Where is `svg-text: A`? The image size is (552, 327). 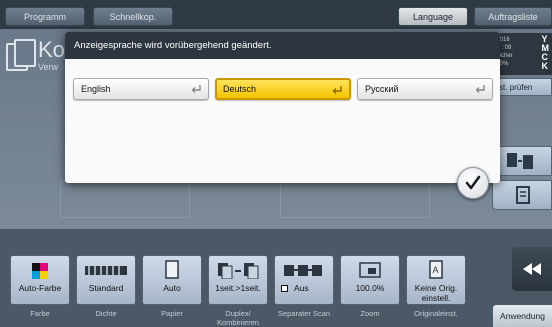 svg-text: A is located at coordinates (436, 270).